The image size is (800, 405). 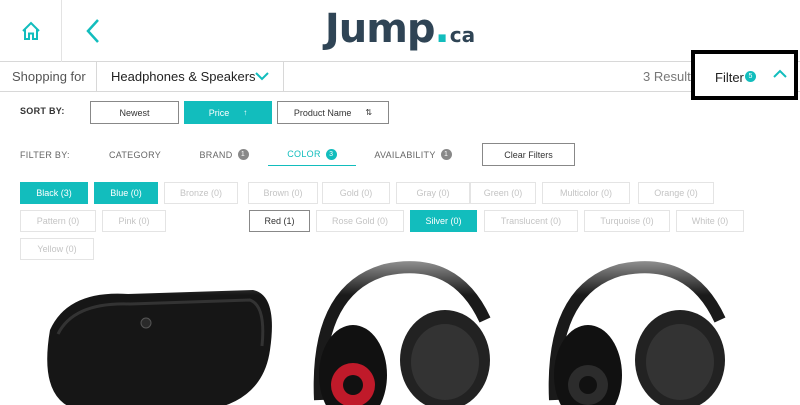 I want to click on clear-filters-button: Clear Filters, so click(x=528, y=154).